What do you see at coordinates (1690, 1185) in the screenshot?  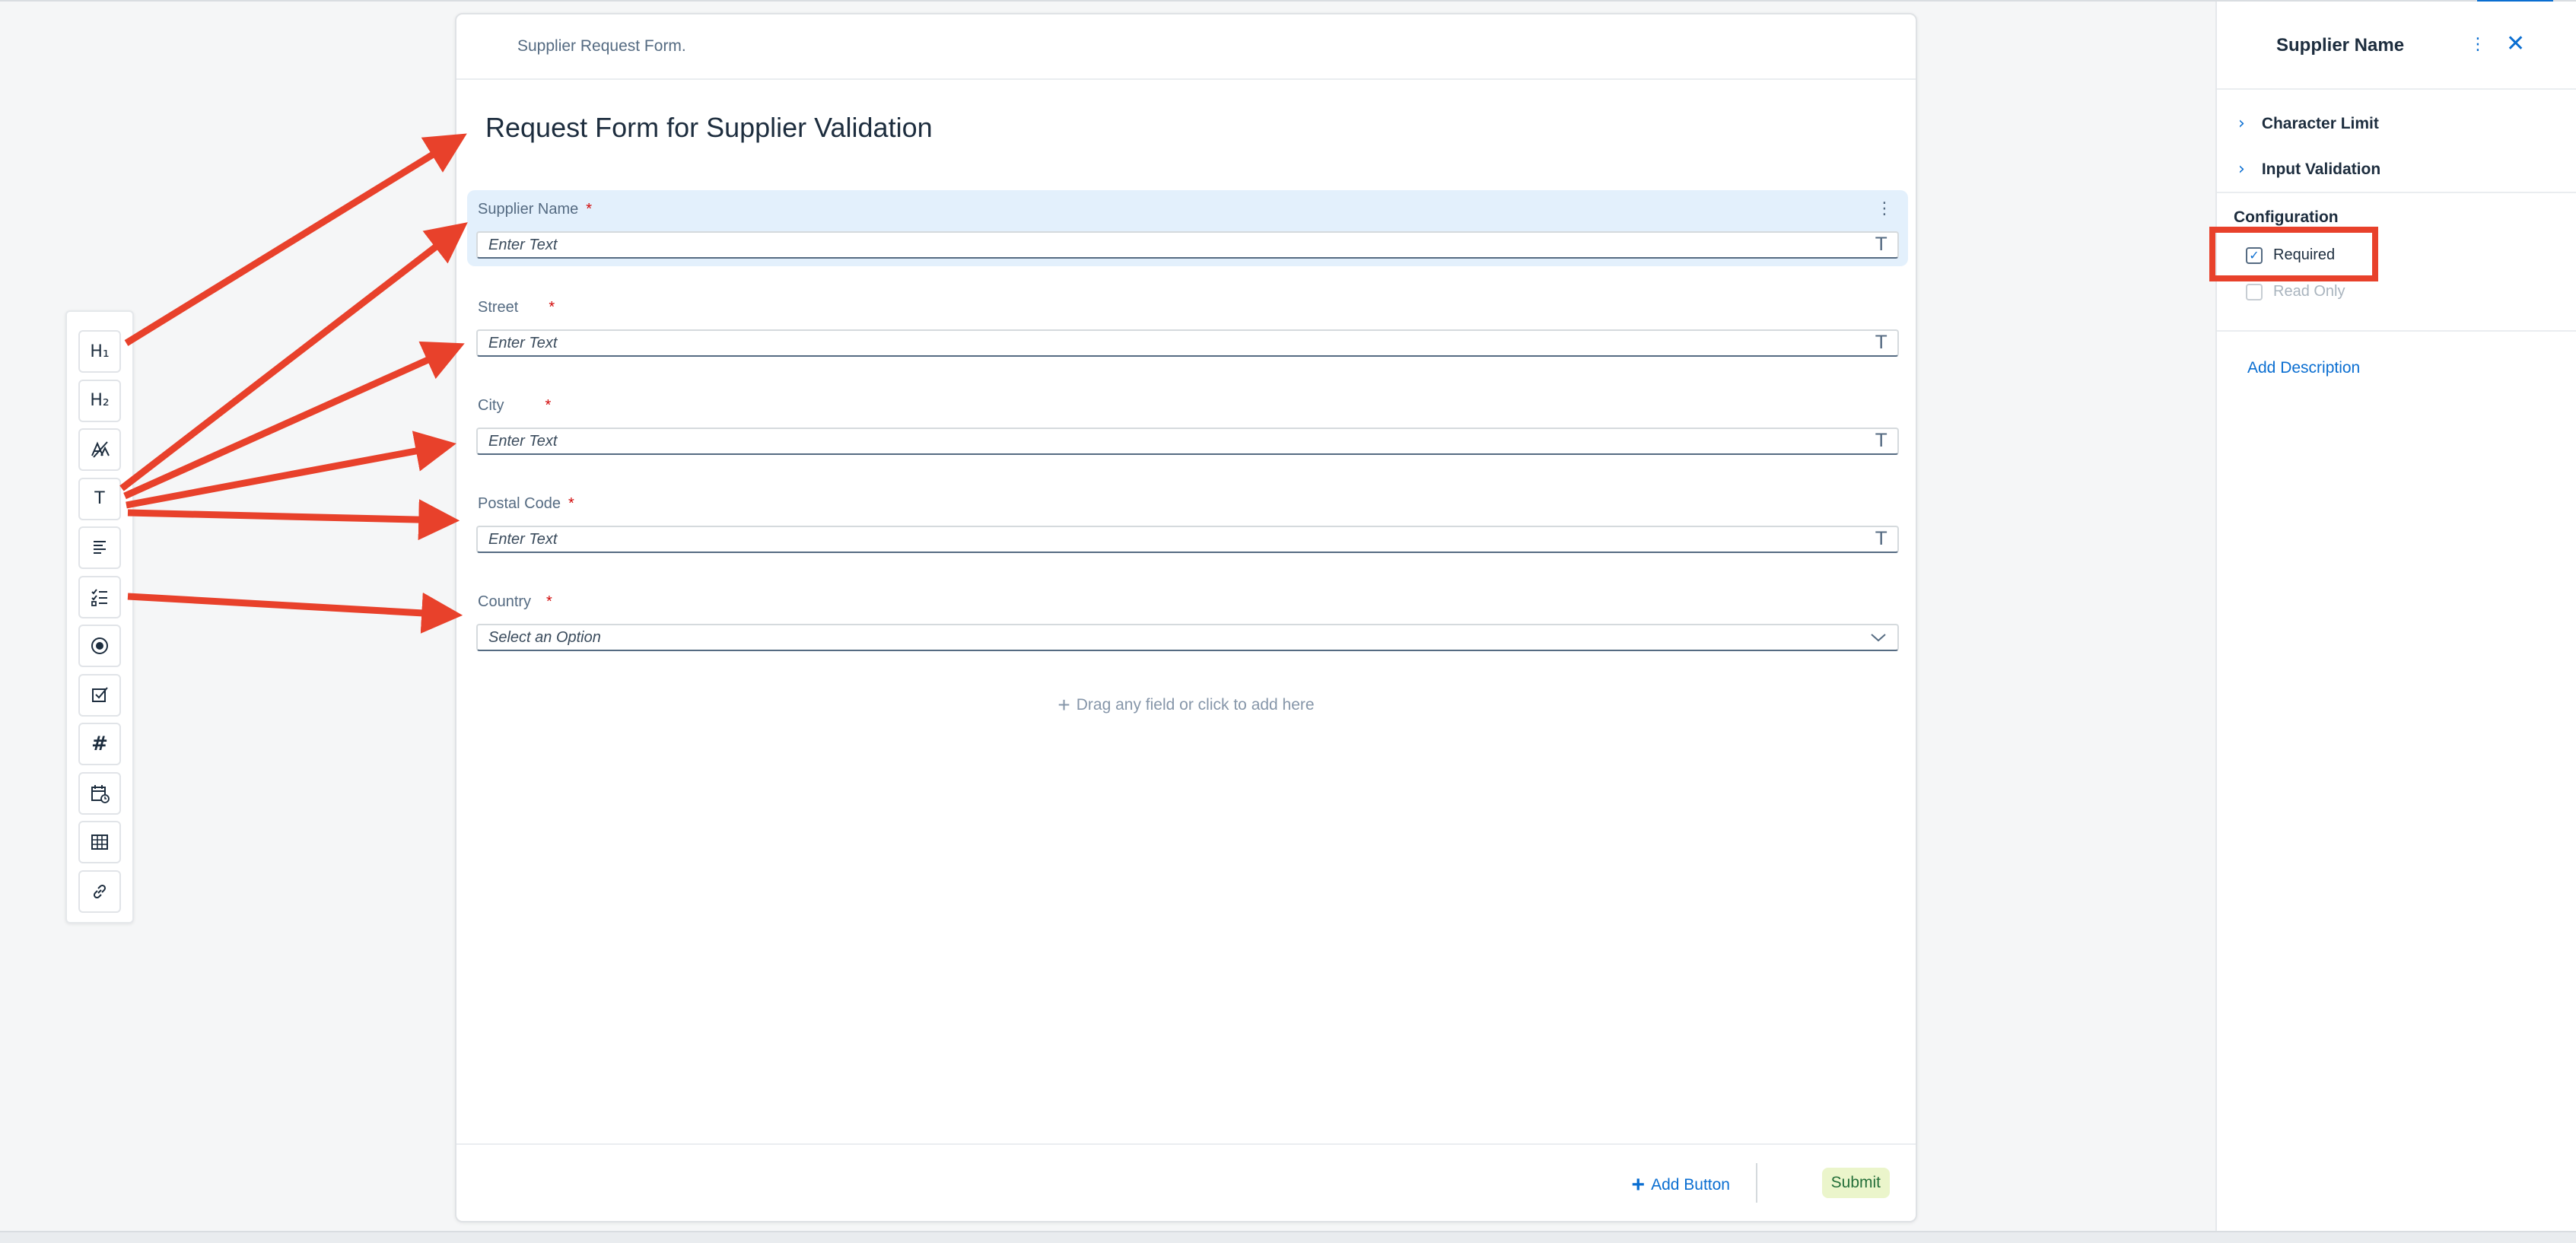 I see `add-button-label: Add Button` at bounding box center [1690, 1185].